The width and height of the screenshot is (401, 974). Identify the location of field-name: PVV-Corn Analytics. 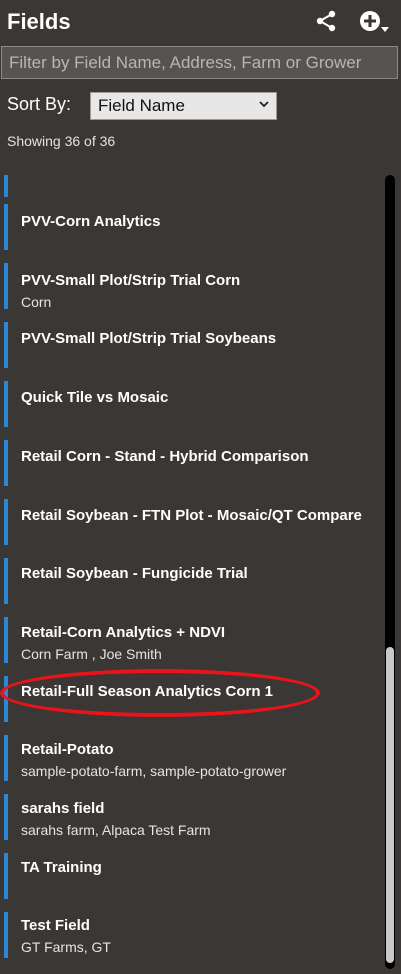
(91, 221).